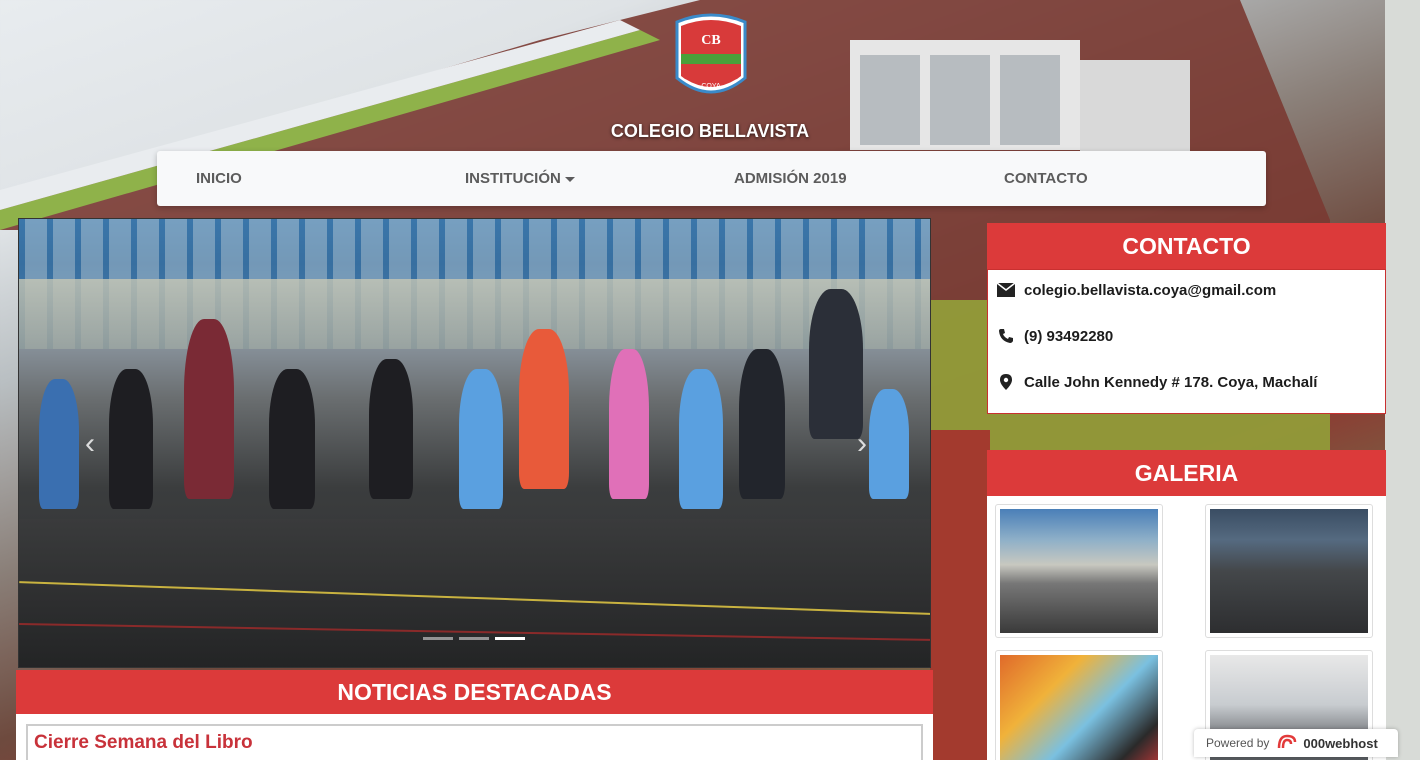 The width and height of the screenshot is (1420, 760). What do you see at coordinates (474, 314) in the screenshot?
I see `carousel-photo-wall` at bounding box center [474, 314].